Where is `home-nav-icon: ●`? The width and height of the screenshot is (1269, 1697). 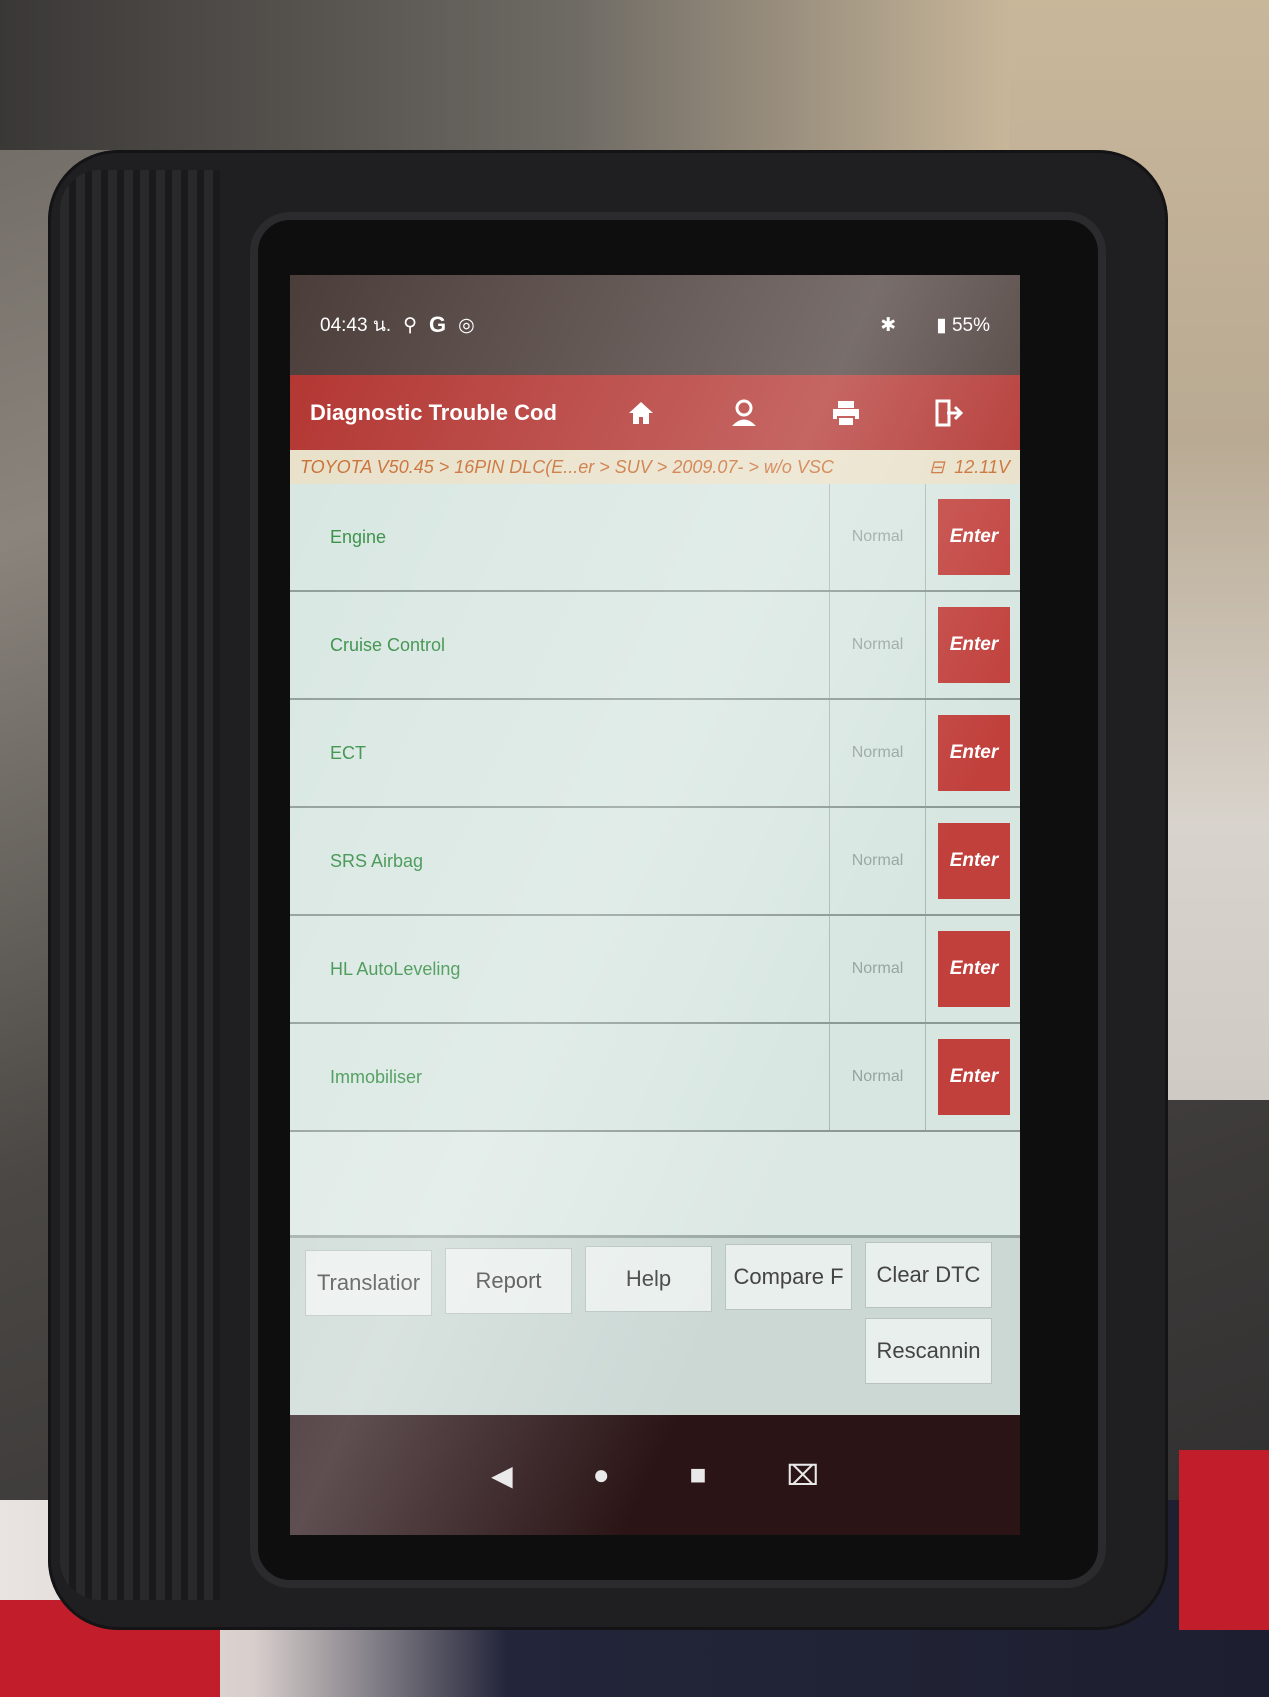 home-nav-icon: ● is located at coordinates (601, 1475).